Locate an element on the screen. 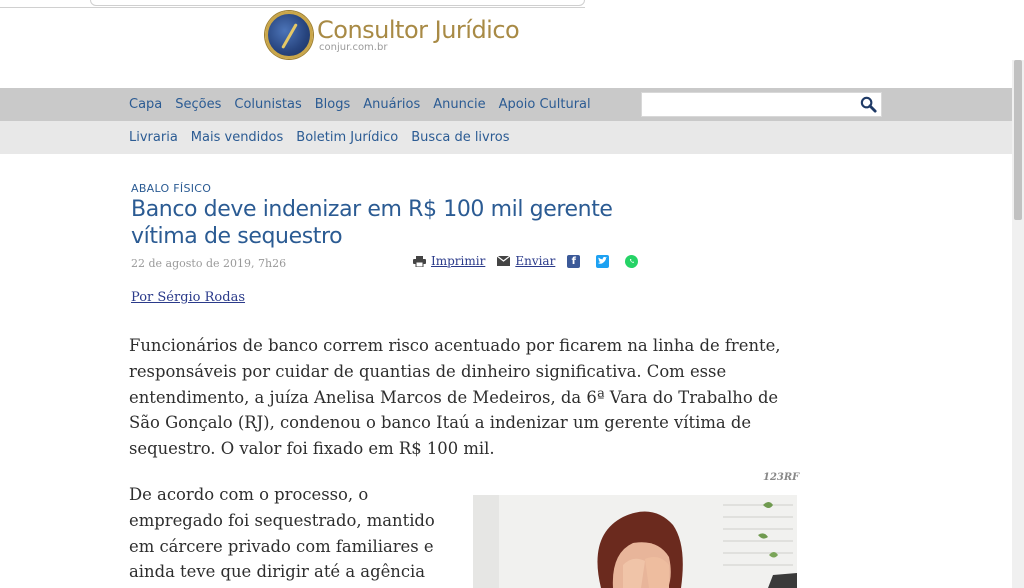 The image size is (1024, 588). logo-globe-icon is located at coordinates (289, 35).